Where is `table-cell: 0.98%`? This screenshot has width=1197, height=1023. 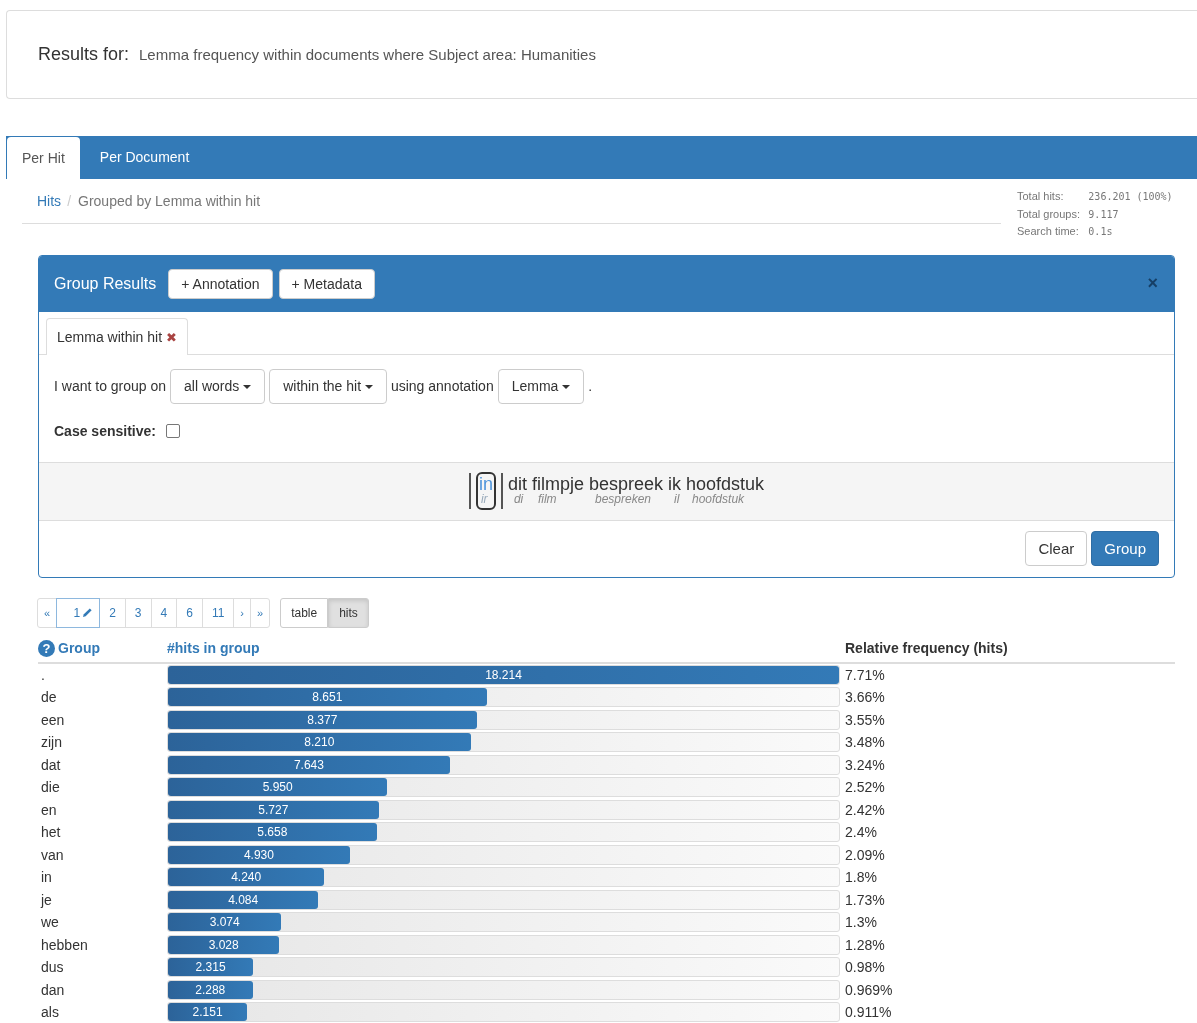 table-cell: 0.98% is located at coordinates (865, 967).